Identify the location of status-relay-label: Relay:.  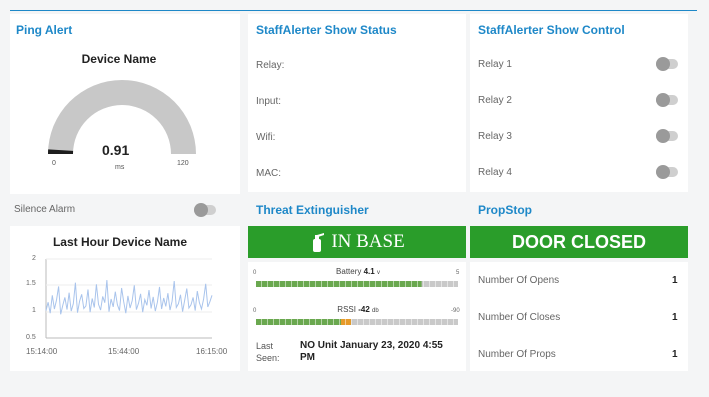
(270, 65).